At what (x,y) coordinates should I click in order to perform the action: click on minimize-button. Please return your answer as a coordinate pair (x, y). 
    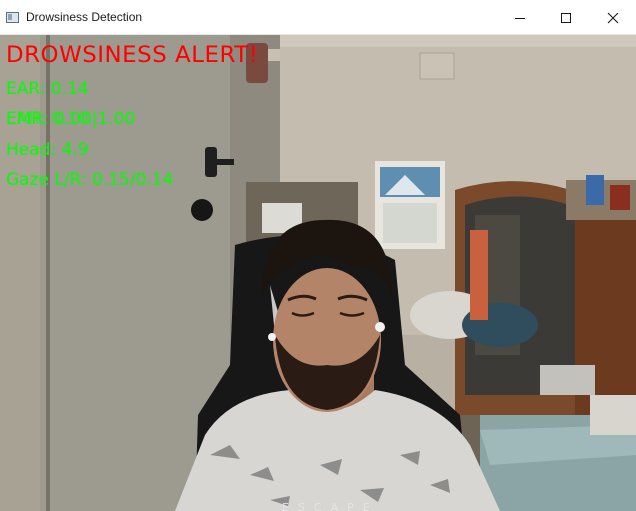
    Looking at the image, I should click on (520, 17).